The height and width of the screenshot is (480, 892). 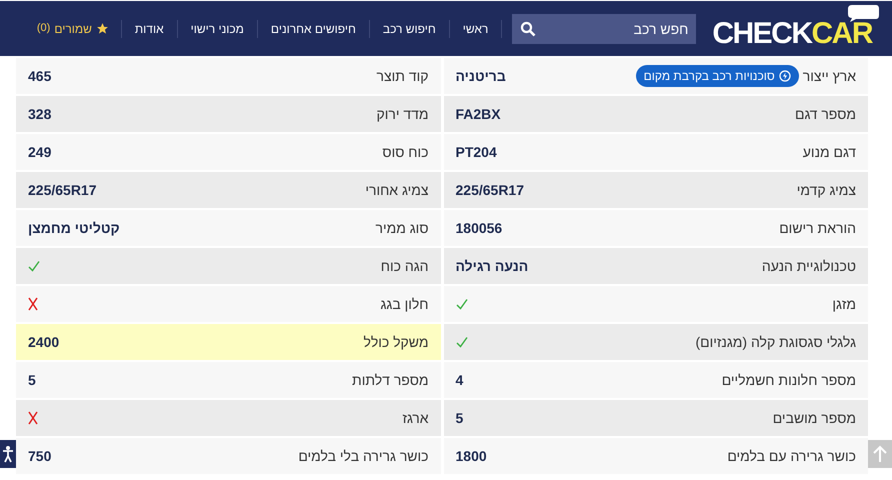 What do you see at coordinates (814, 418) in the screenshot?
I see `spec-label: מספר מושבים` at bounding box center [814, 418].